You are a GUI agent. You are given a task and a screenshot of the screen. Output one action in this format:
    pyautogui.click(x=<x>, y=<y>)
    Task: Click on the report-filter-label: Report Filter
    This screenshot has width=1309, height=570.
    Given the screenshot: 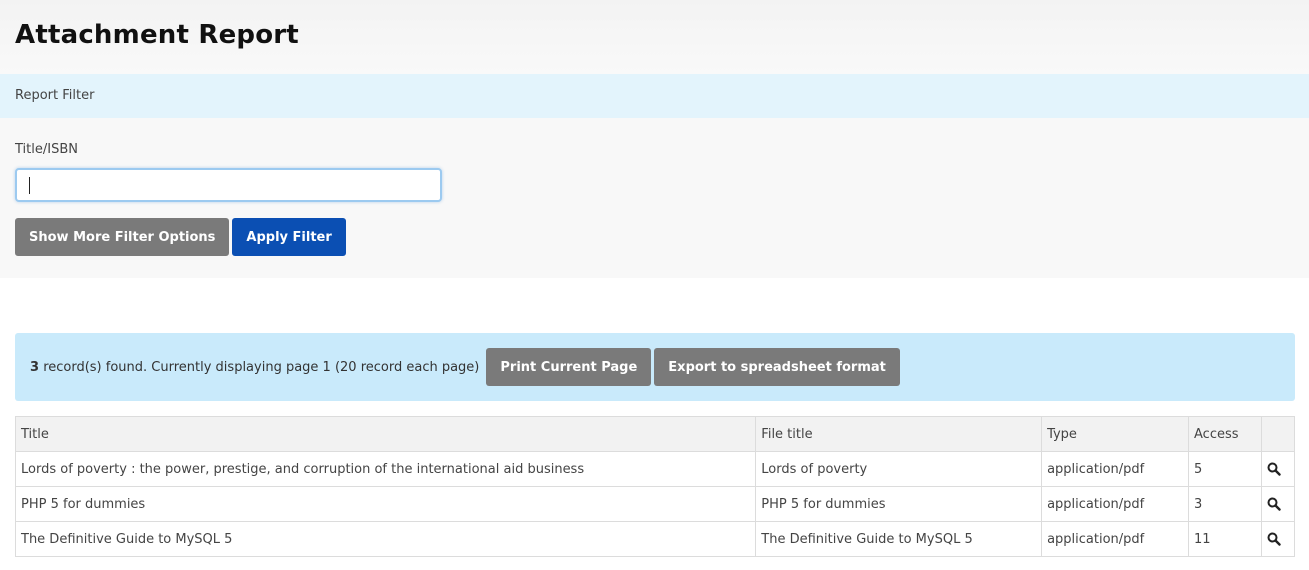 What is the action you would take?
    pyautogui.click(x=55, y=95)
    